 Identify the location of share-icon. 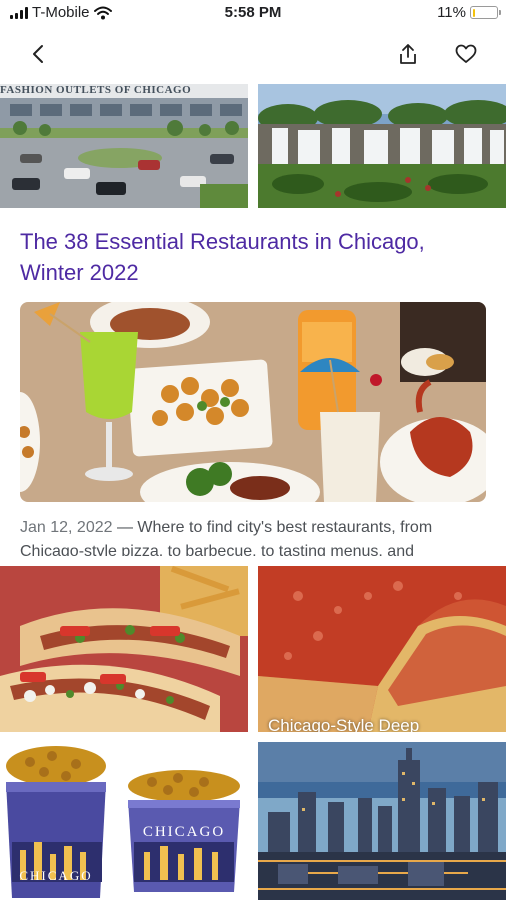
(408, 54).